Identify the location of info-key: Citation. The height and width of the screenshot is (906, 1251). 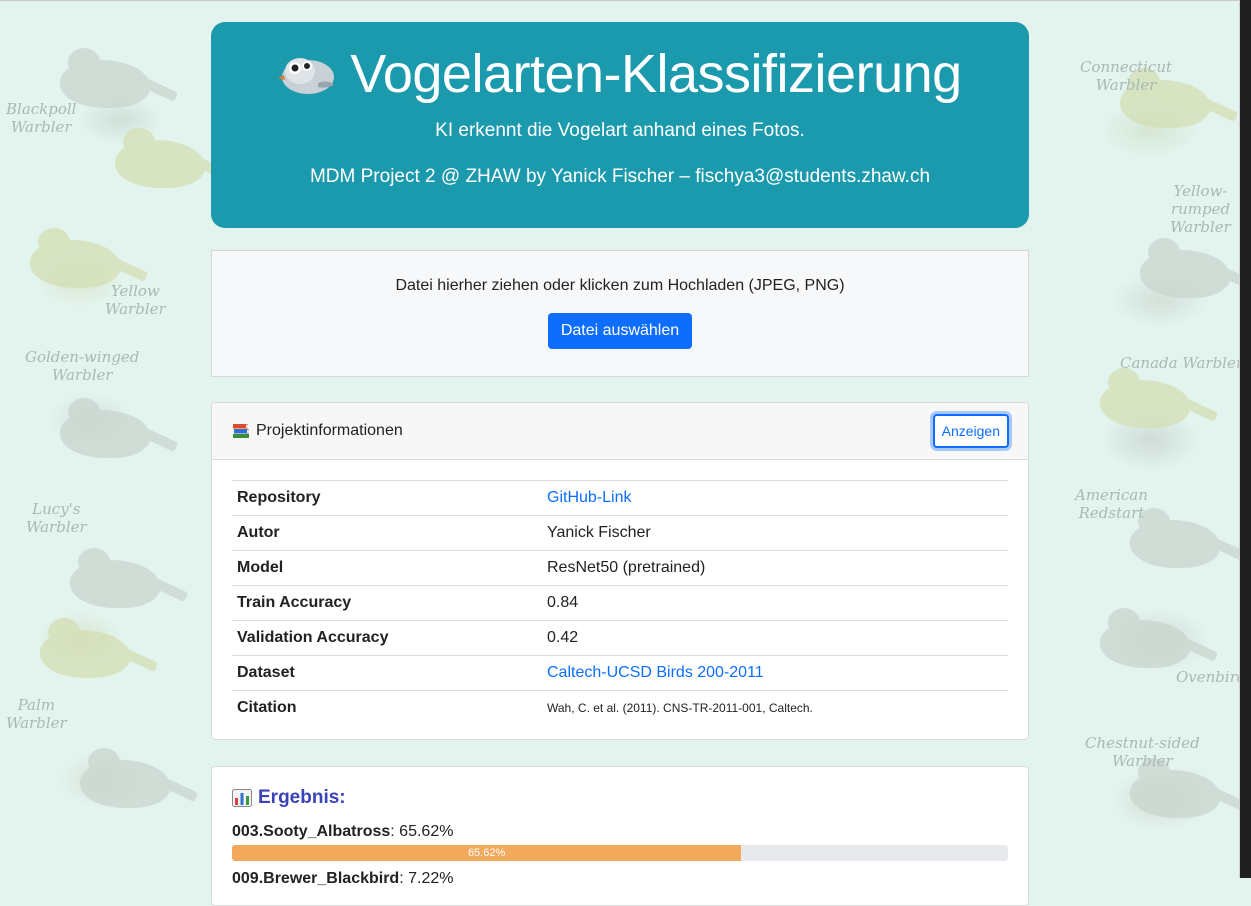
(387, 707).